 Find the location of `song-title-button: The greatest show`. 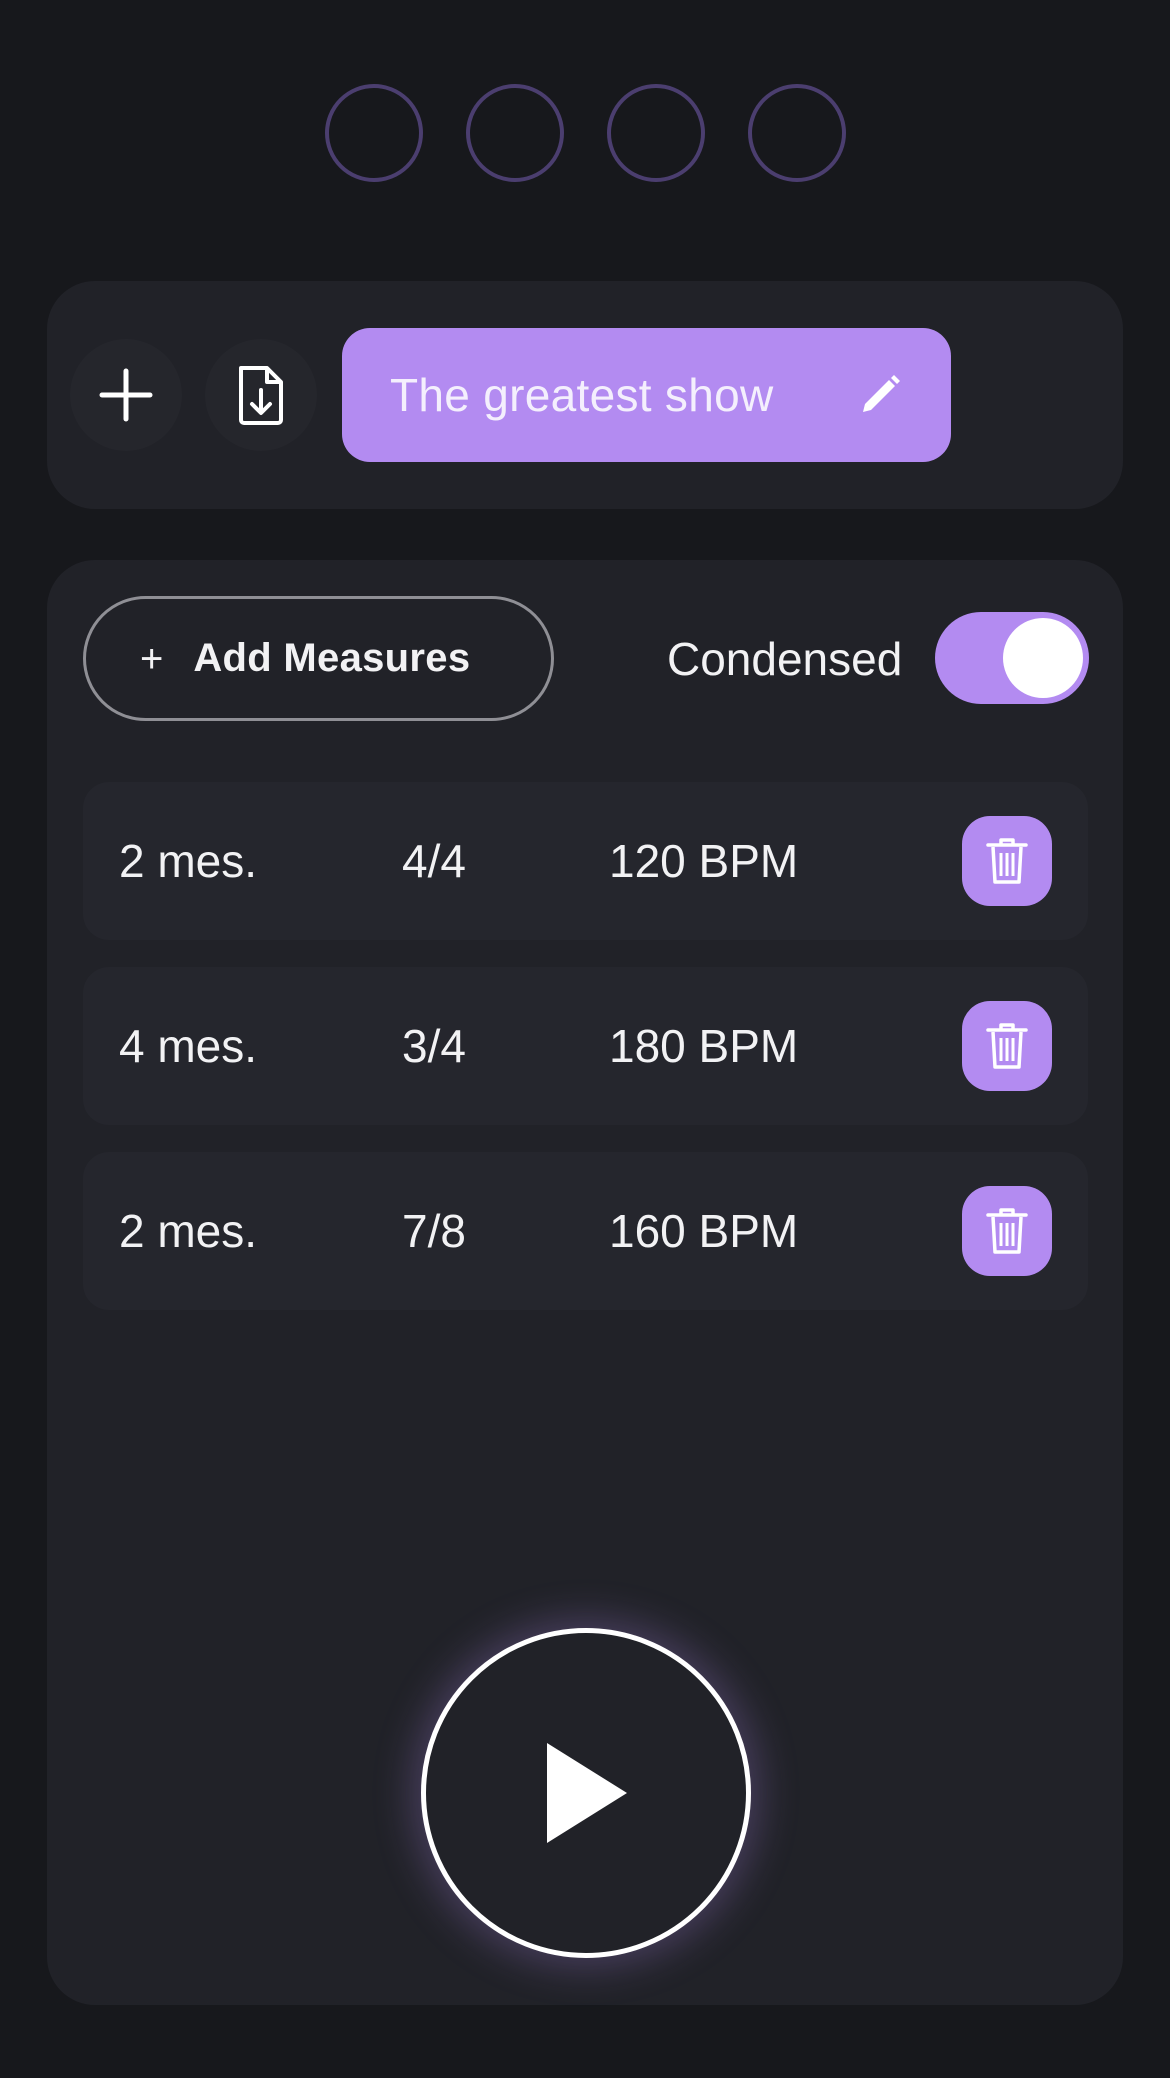

song-title-button: The greatest show is located at coordinates (646, 395).